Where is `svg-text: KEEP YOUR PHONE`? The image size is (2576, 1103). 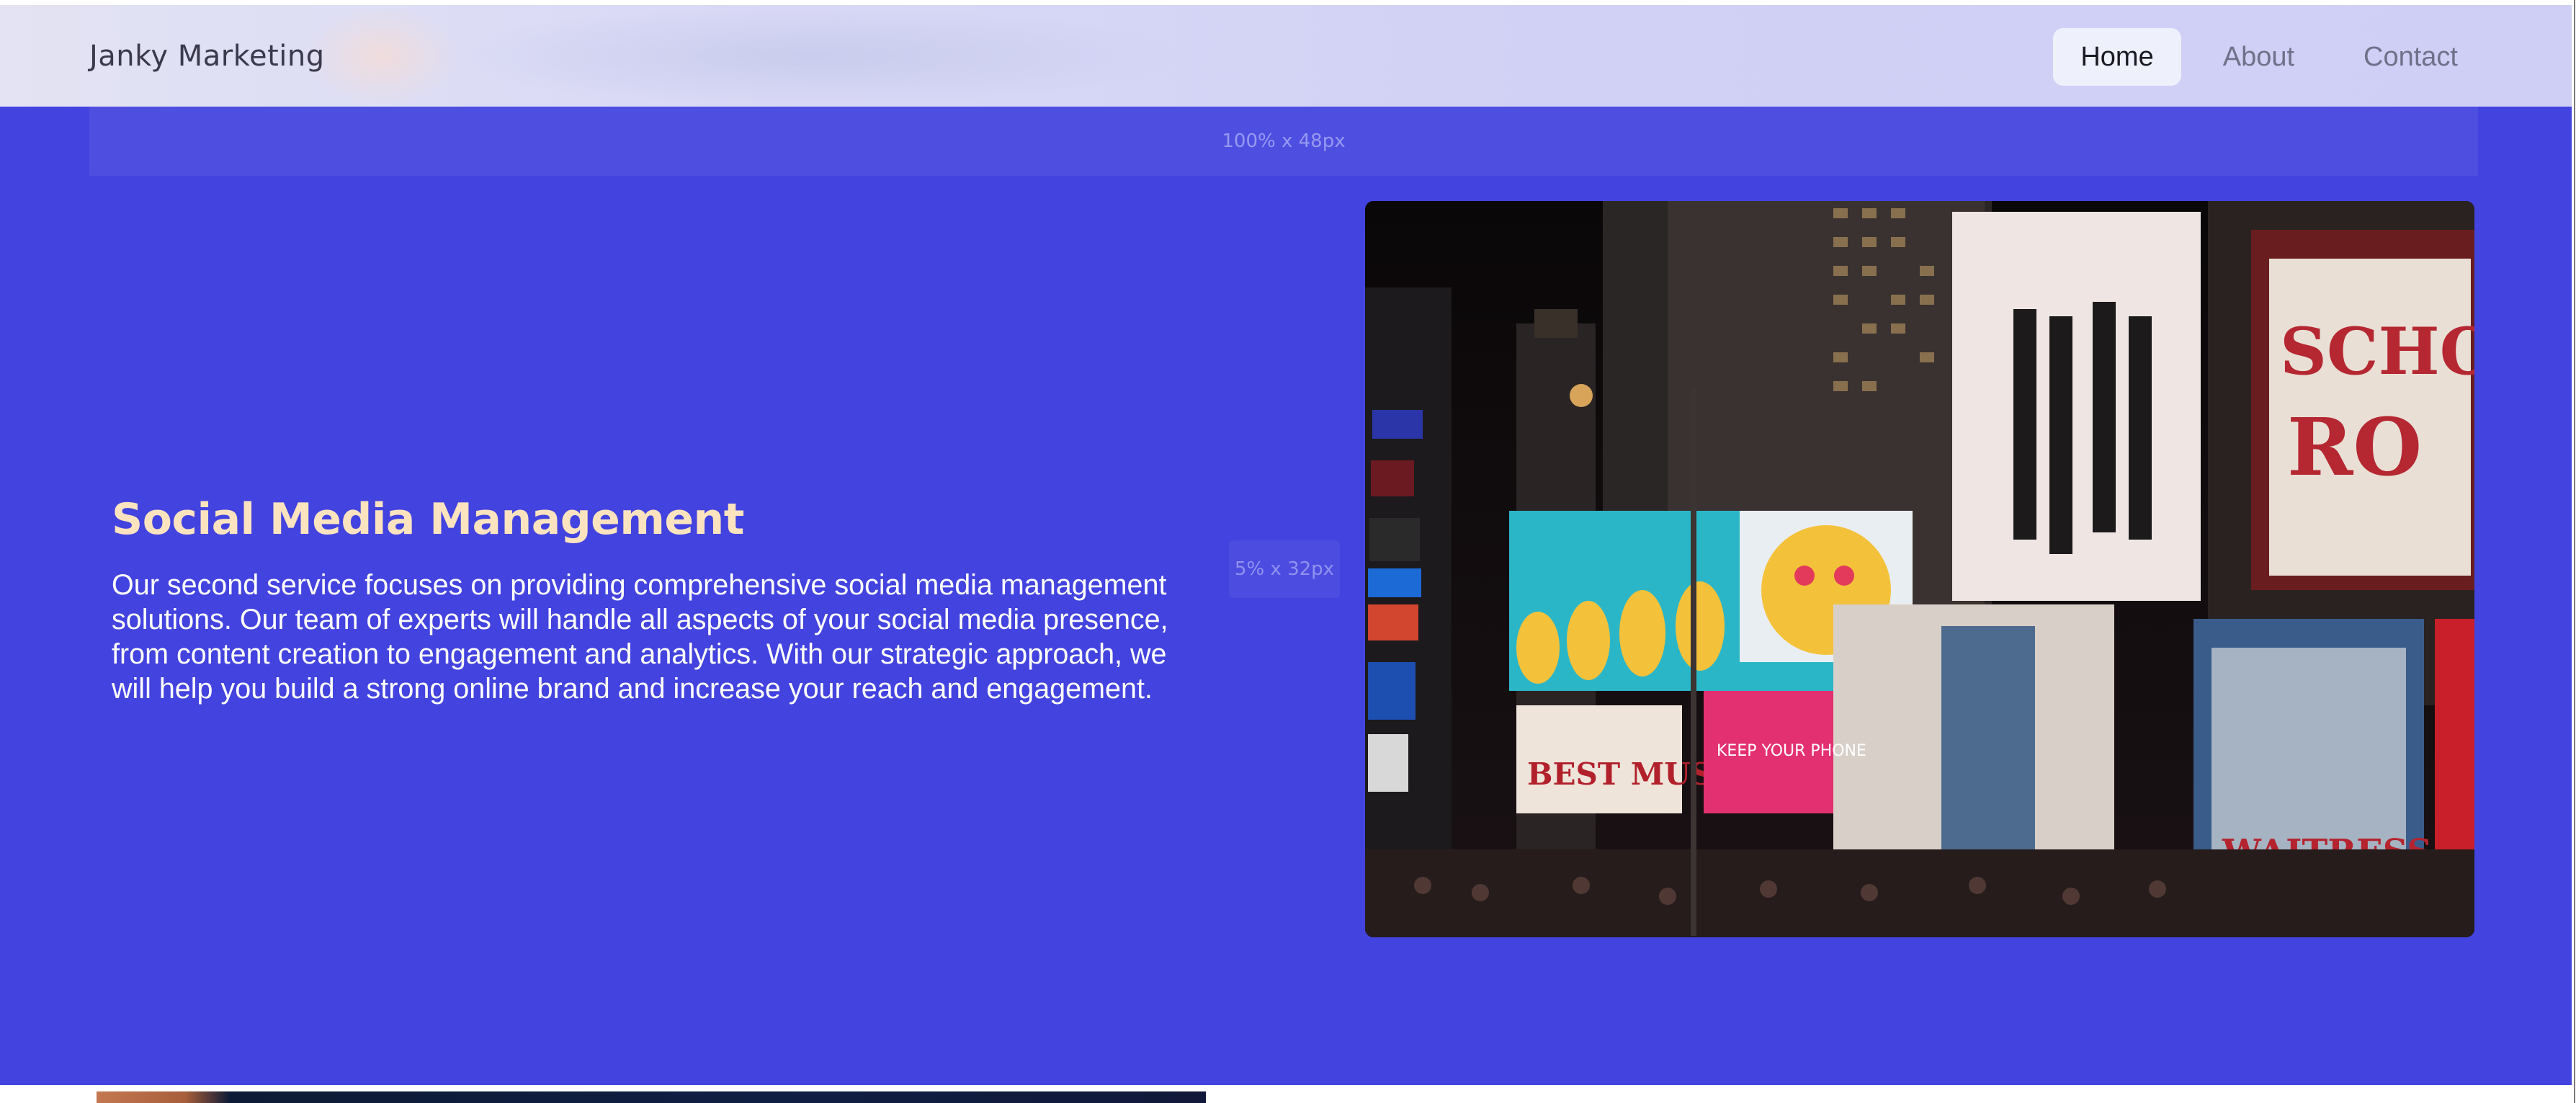 svg-text: KEEP YOUR PHONE is located at coordinates (1791, 751).